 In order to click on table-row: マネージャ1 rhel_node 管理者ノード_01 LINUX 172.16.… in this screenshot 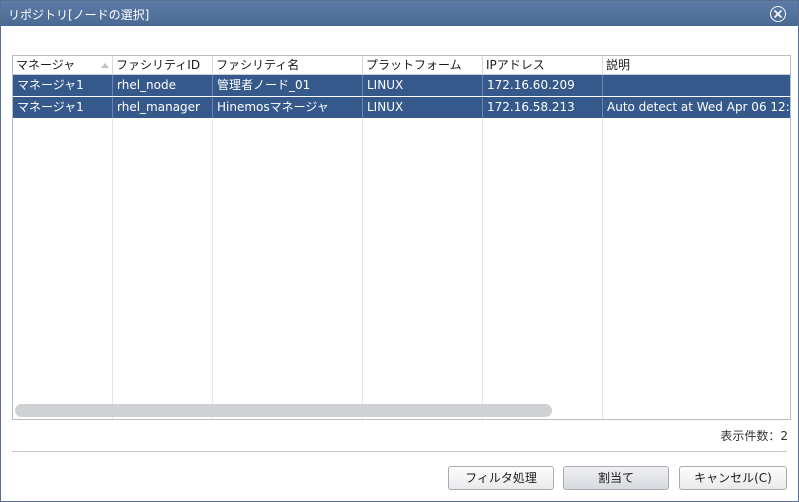, I will do `click(401, 85)`.